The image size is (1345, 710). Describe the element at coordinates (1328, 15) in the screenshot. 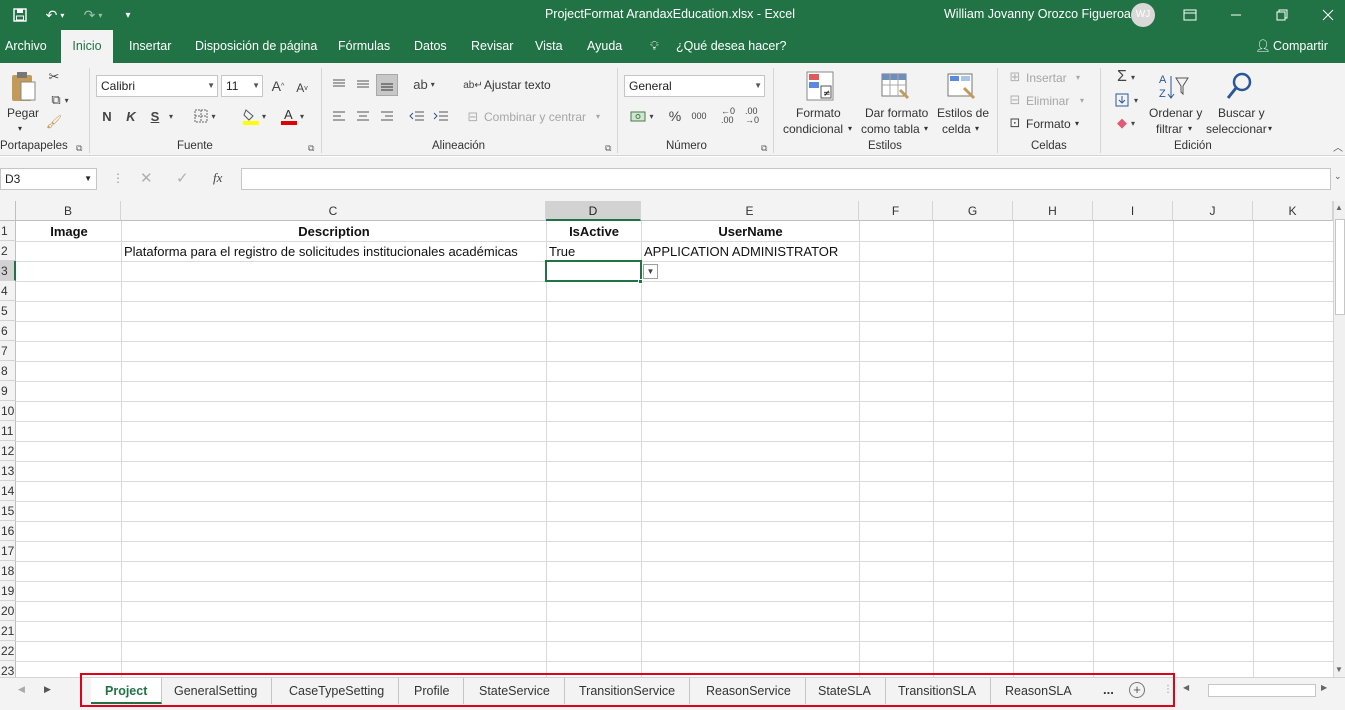

I see `close-icon` at that location.